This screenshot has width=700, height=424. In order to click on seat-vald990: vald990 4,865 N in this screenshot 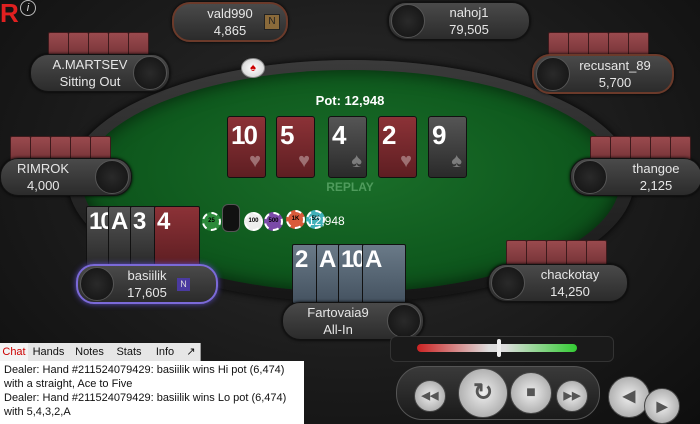, I will do `click(230, 22)`.